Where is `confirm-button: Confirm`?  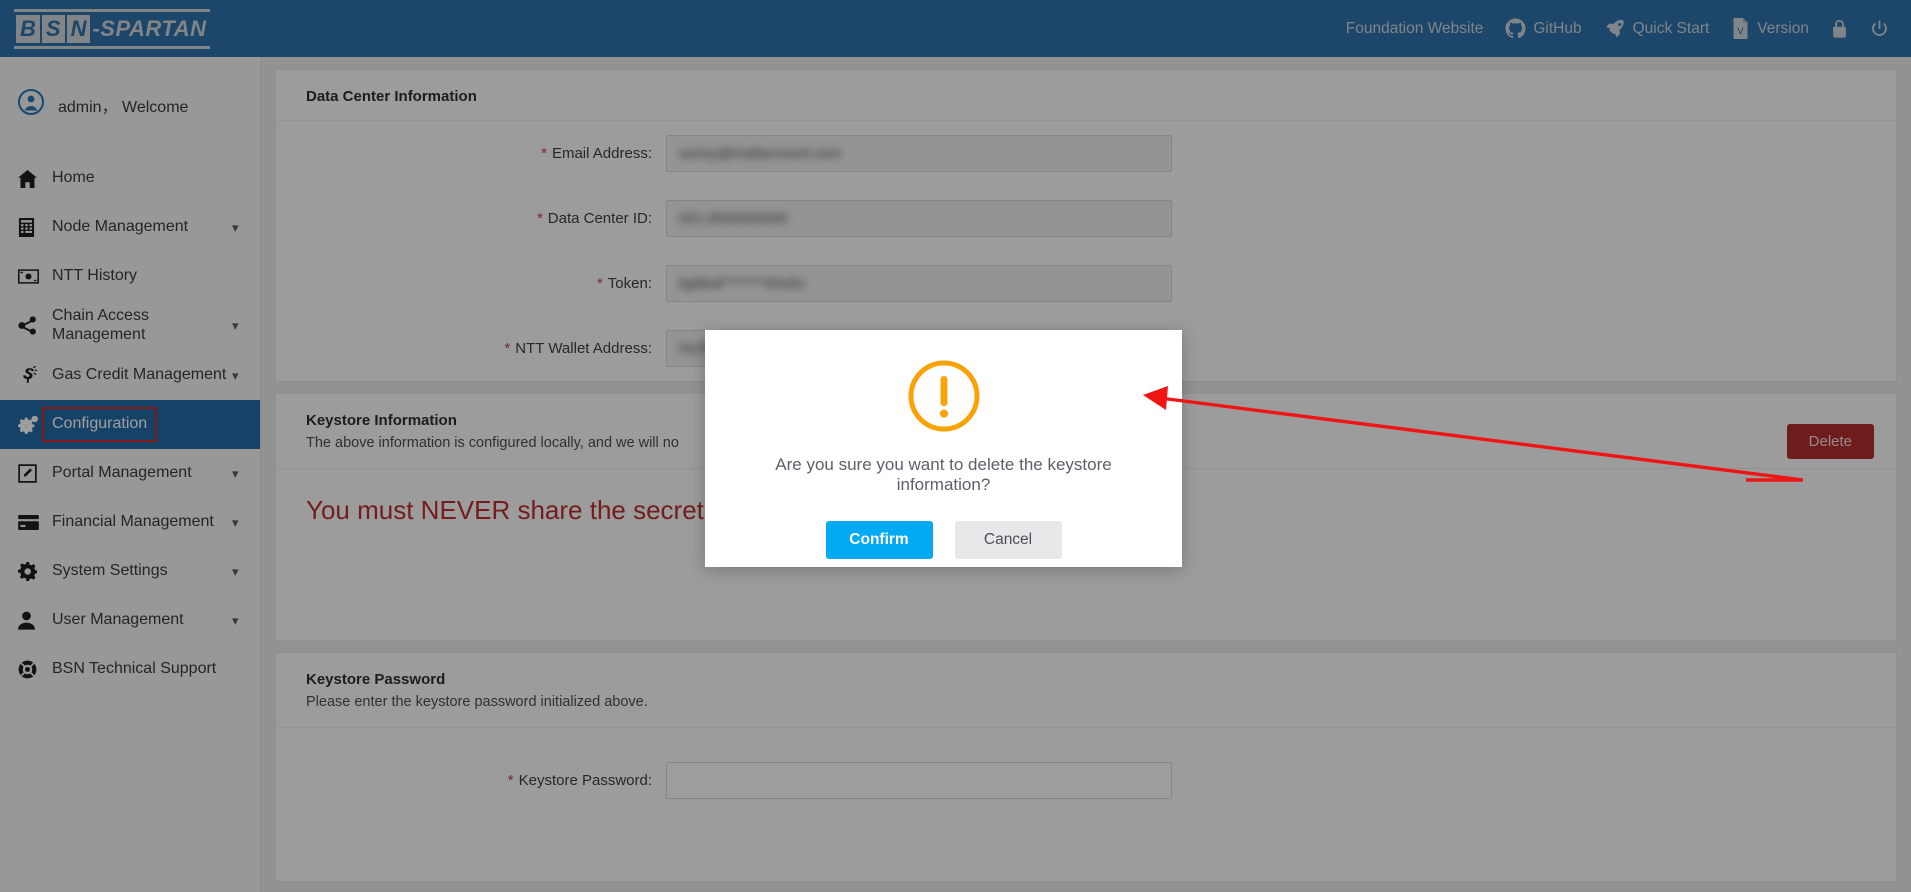
confirm-button: Confirm is located at coordinates (879, 540).